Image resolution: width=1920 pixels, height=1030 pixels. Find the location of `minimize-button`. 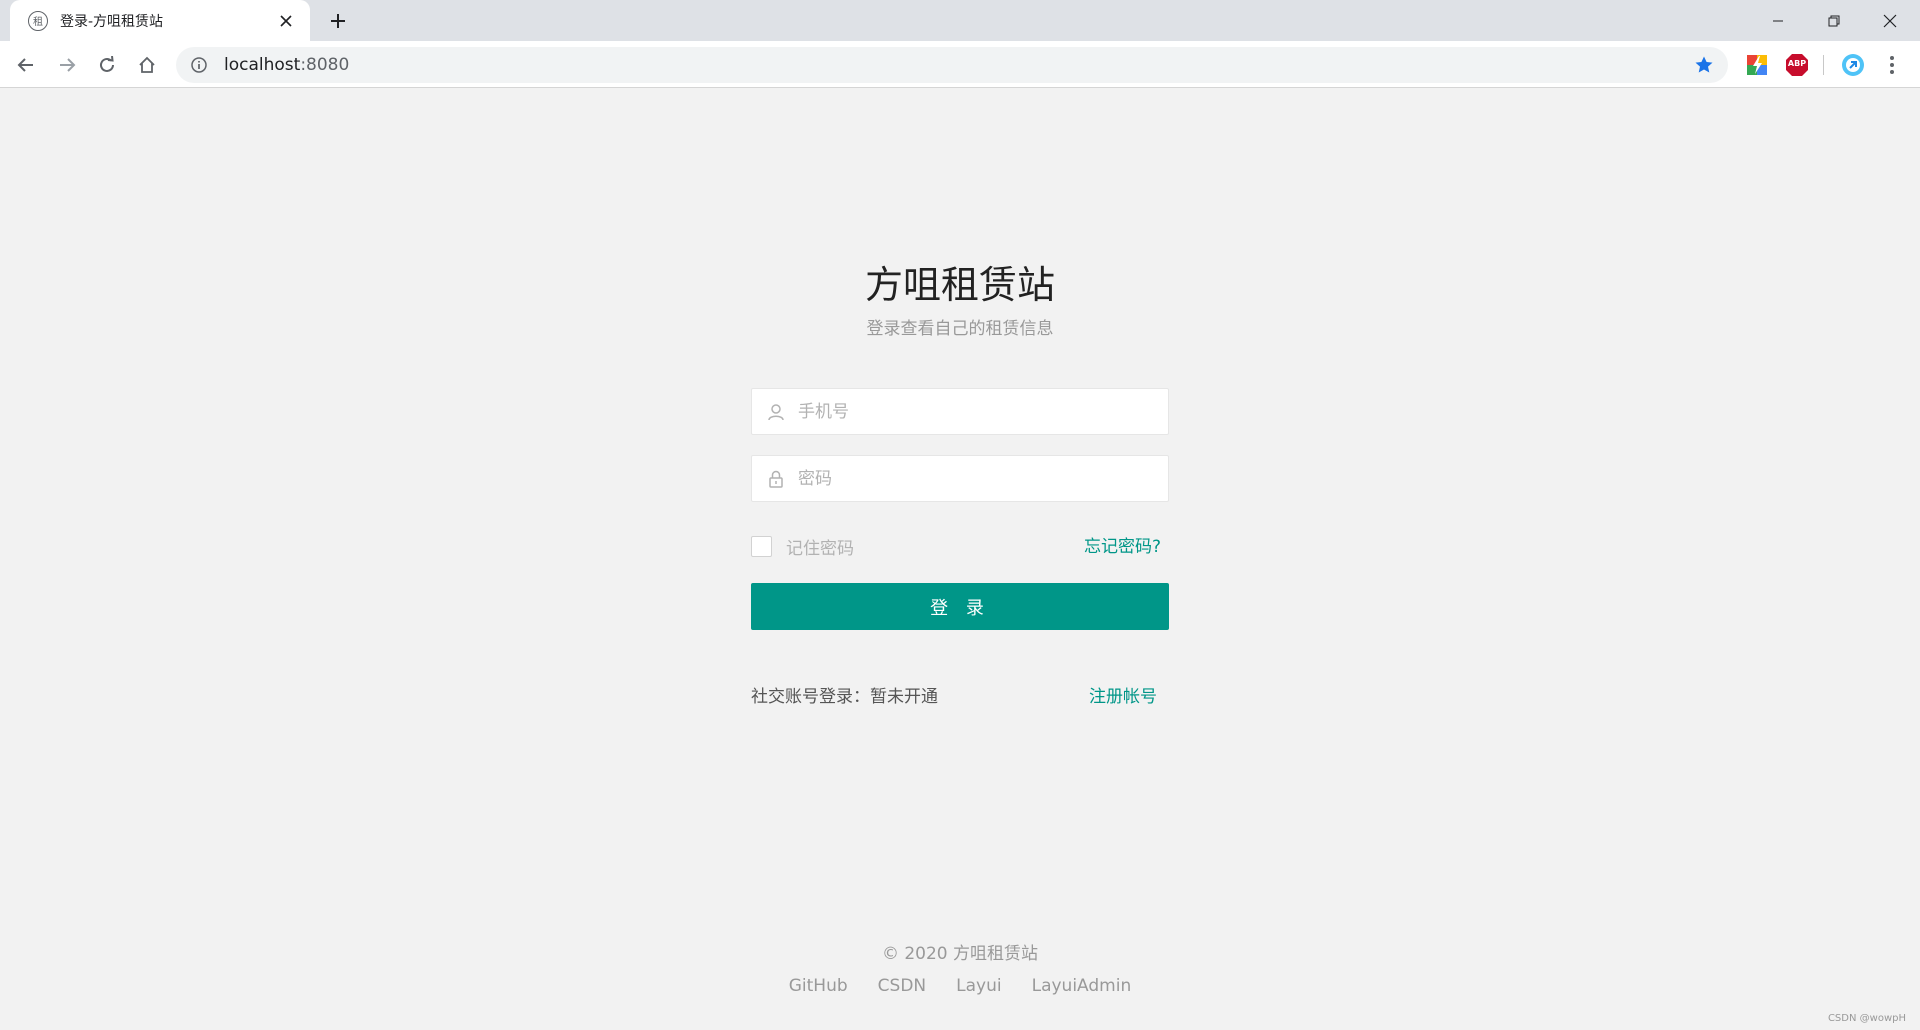

minimize-button is located at coordinates (1778, 20).